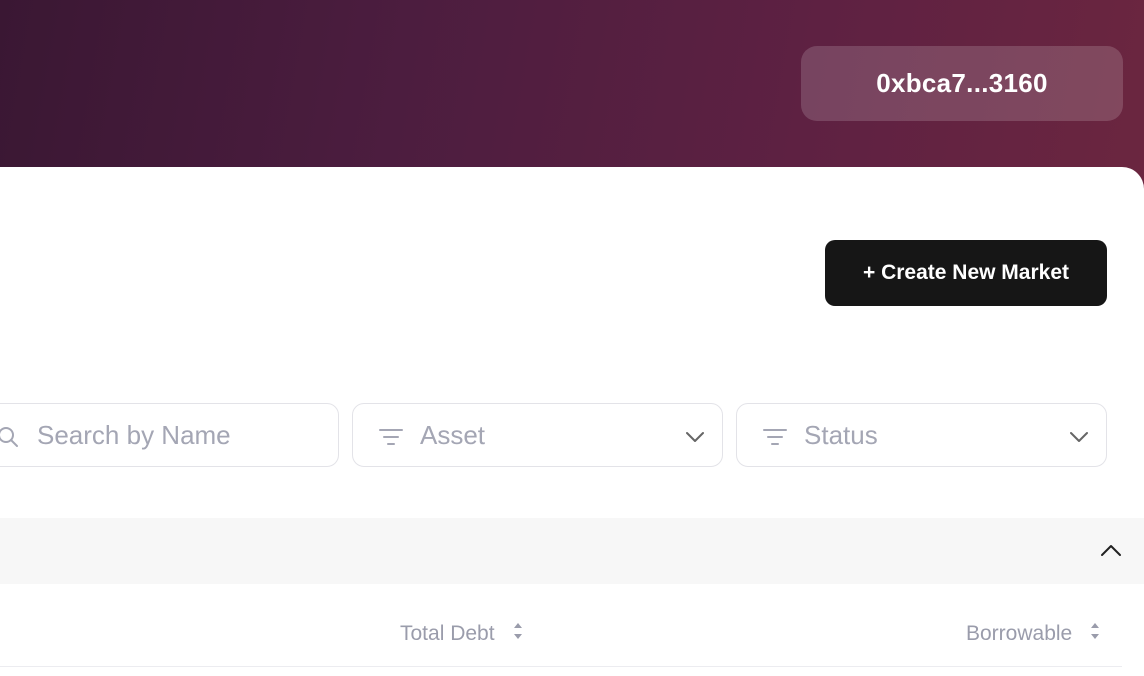  Describe the element at coordinates (9, 439) in the screenshot. I see `search-icon` at that location.